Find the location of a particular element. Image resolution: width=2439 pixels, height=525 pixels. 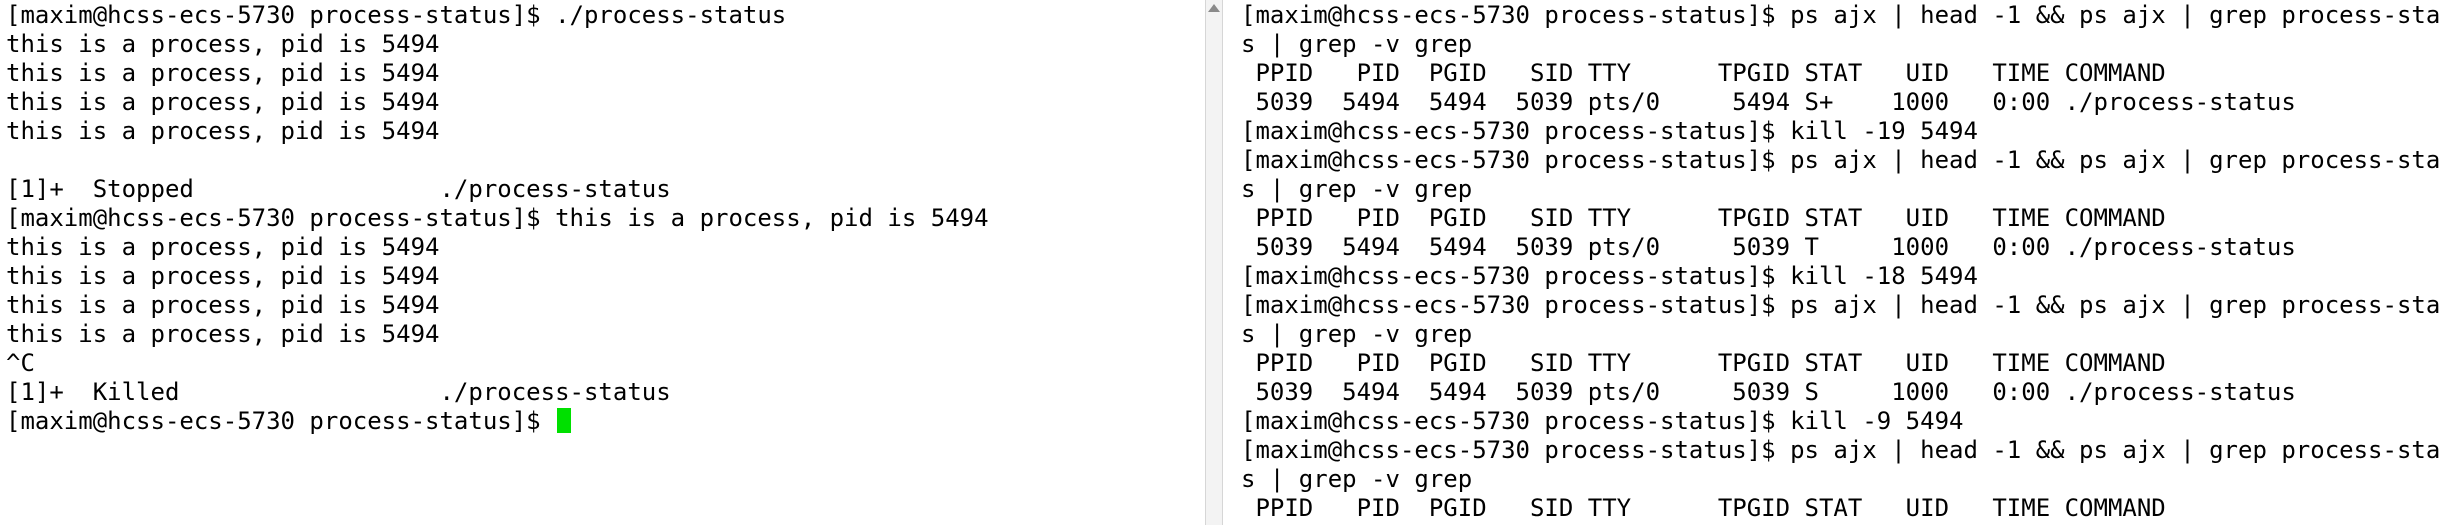

terminal-prompt-line: [maxim@hcss-ecs-5730 process-status]$ is located at coordinates (497, 421).